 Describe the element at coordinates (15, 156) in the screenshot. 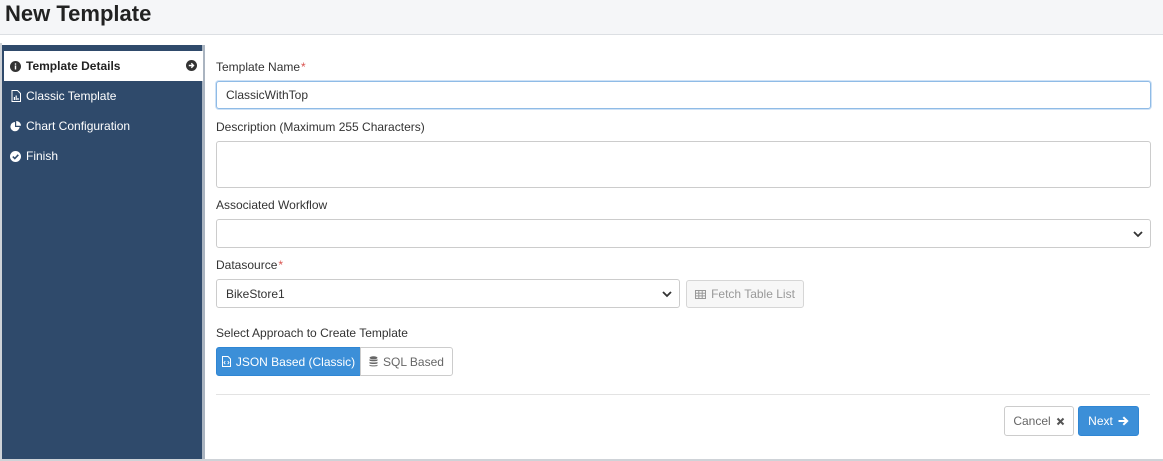

I see `check-circle-icon` at that location.